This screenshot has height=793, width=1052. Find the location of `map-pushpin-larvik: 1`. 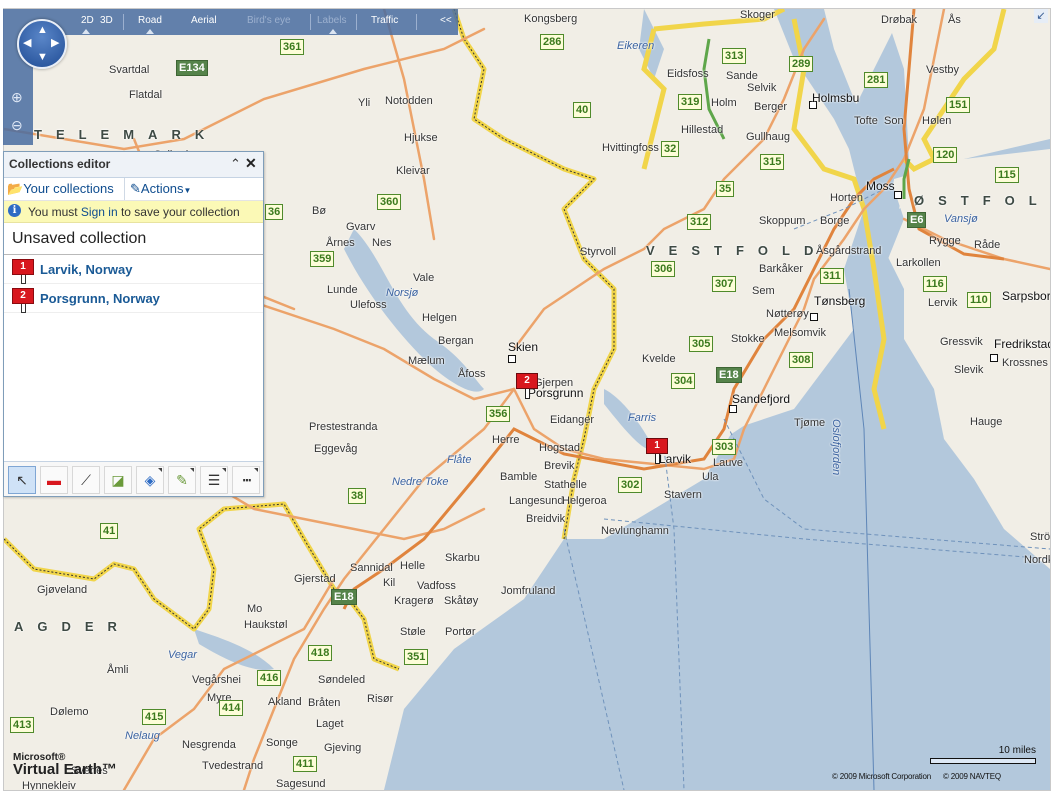

map-pushpin-larvik: 1 is located at coordinates (657, 451).